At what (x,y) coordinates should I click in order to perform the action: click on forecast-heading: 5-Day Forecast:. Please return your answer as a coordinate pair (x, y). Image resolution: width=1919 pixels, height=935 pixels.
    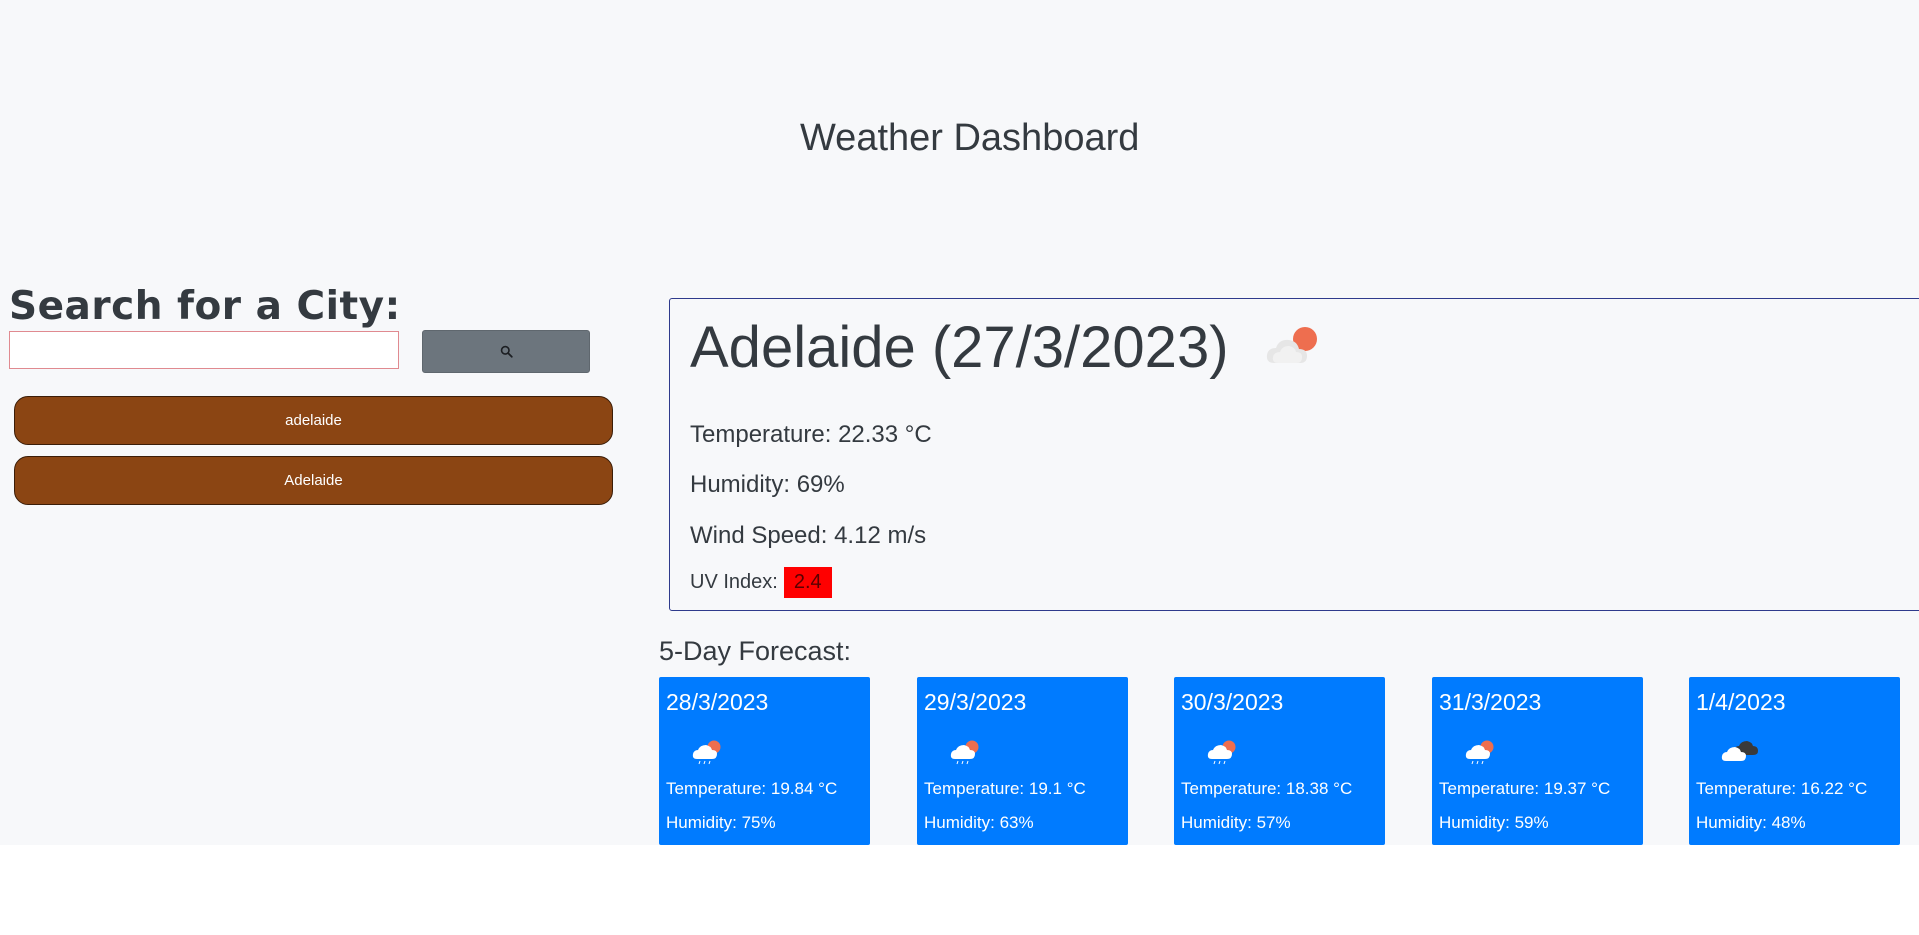
    Looking at the image, I should click on (755, 651).